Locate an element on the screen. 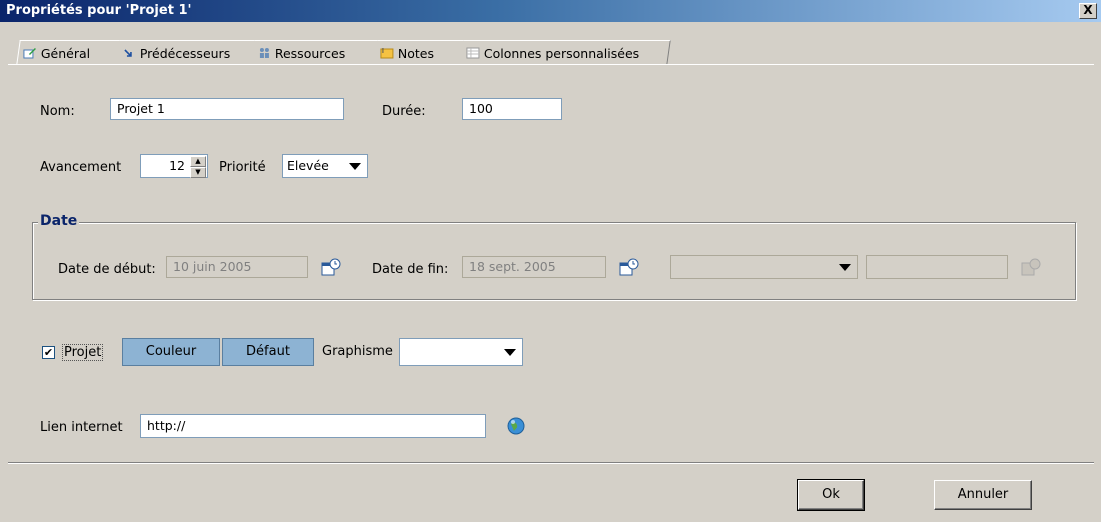 This screenshot has width=1101, height=522. tab-predecessors: Prédécesseurs is located at coordinates (186, 52).